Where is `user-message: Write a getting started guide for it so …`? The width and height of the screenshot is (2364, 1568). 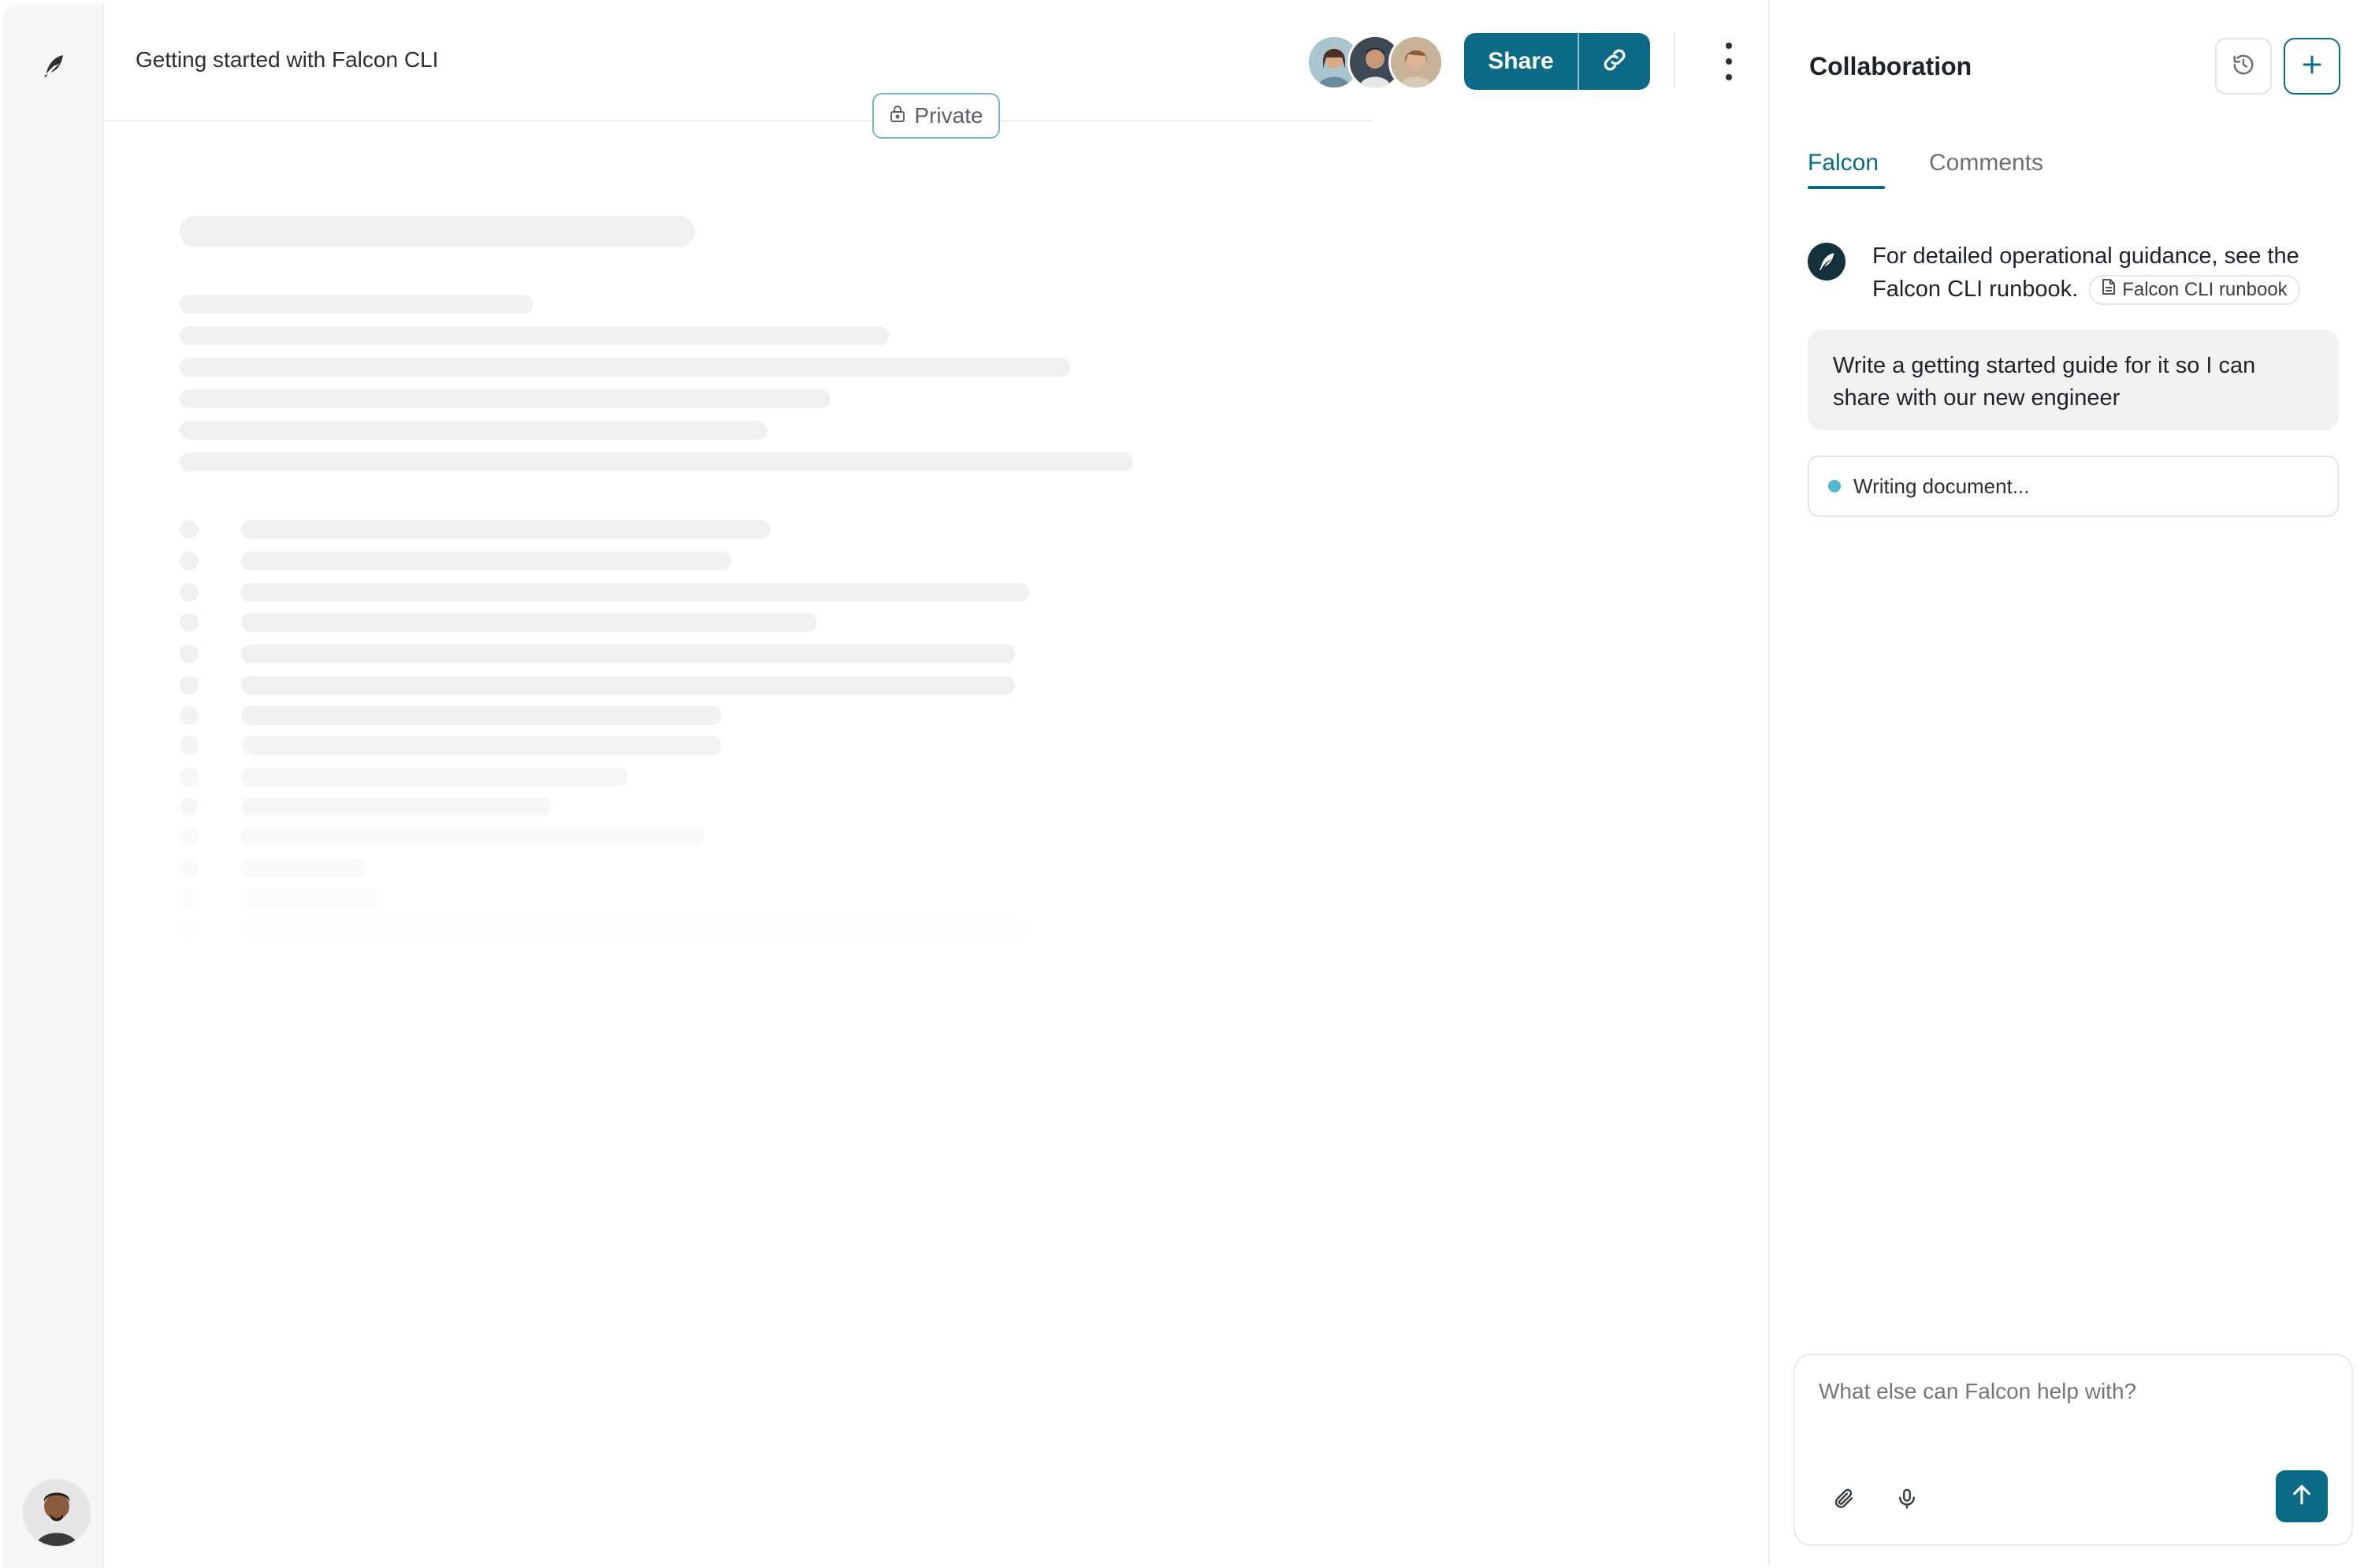 user-message: Write a getting started guide for it so … is located at coordinates (2073, 379).